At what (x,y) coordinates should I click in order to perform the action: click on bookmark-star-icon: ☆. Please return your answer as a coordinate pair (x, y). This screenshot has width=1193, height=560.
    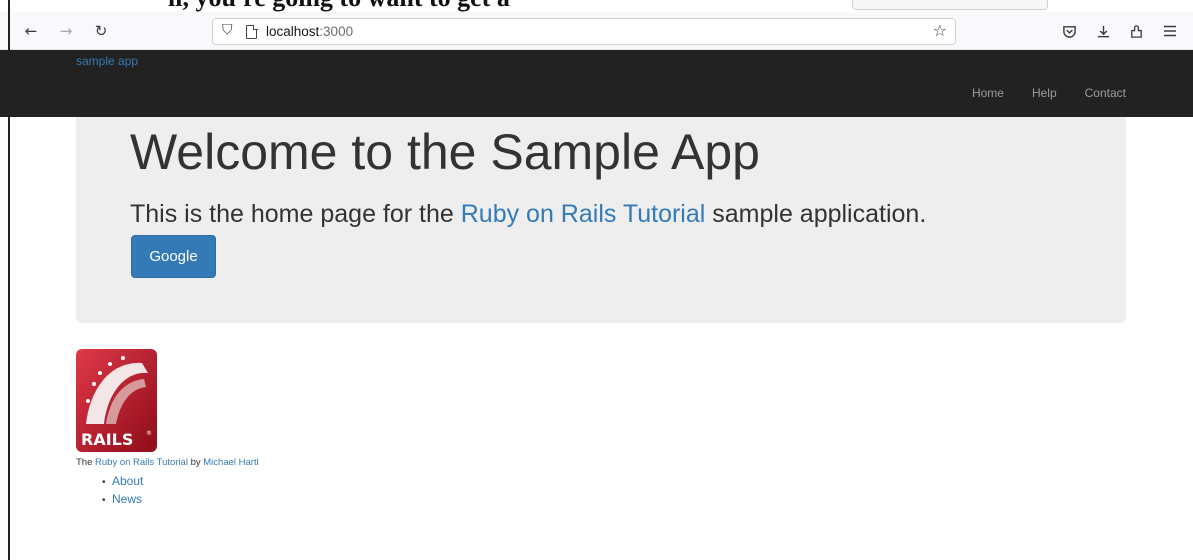
    Looking at the image, I should click on (940, 30).